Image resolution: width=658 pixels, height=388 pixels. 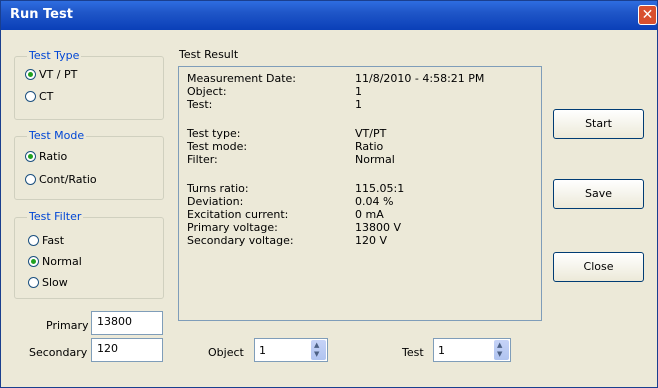 What do you see at coordinates (202, 159) in the screenshot?
I see `result-row-name: Filter:` at bounding box center [202, 159].